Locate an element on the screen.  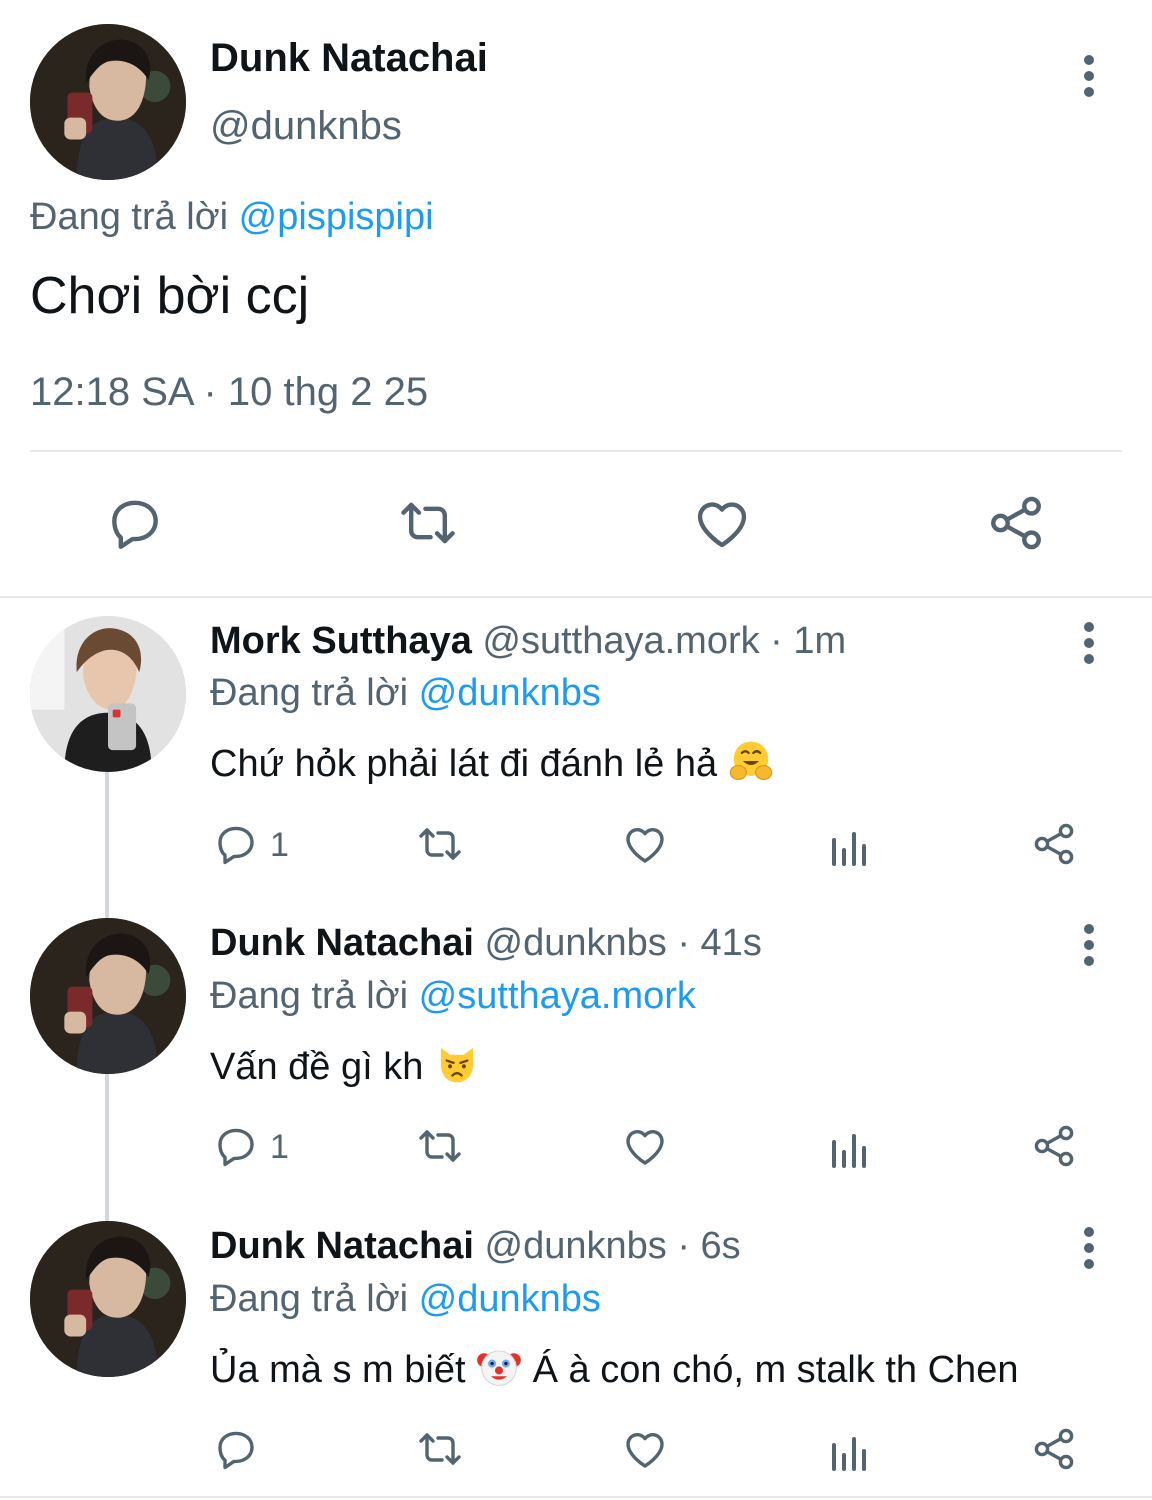
tweet-text: Vấn đề gì kh is located at coordinates (345, 1065).